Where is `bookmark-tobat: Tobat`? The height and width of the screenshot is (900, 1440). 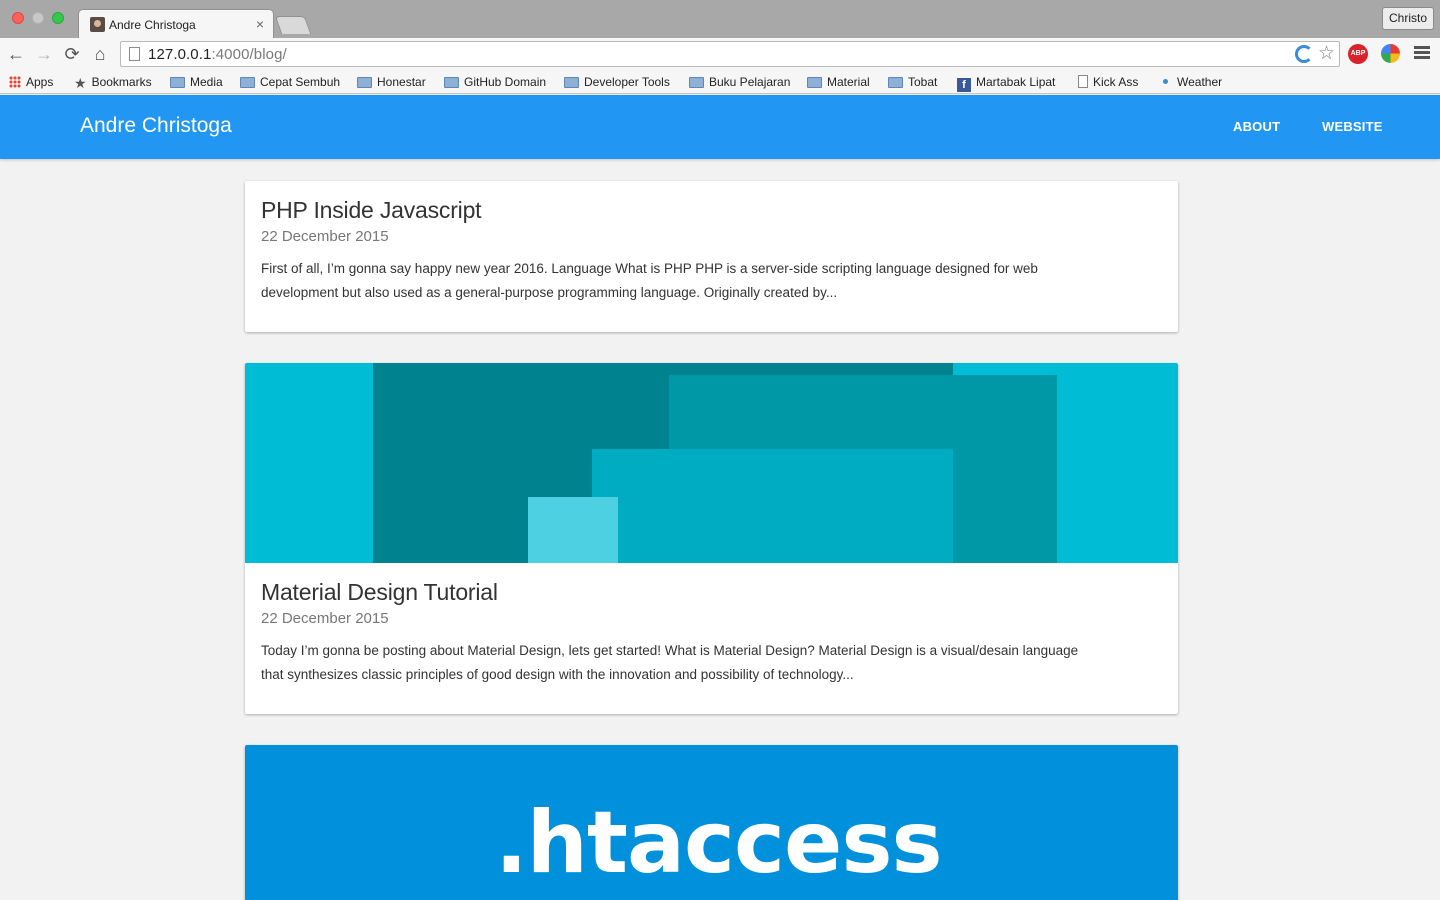 bookmark-tobat: Tobat is located at coordinates (912, 82).